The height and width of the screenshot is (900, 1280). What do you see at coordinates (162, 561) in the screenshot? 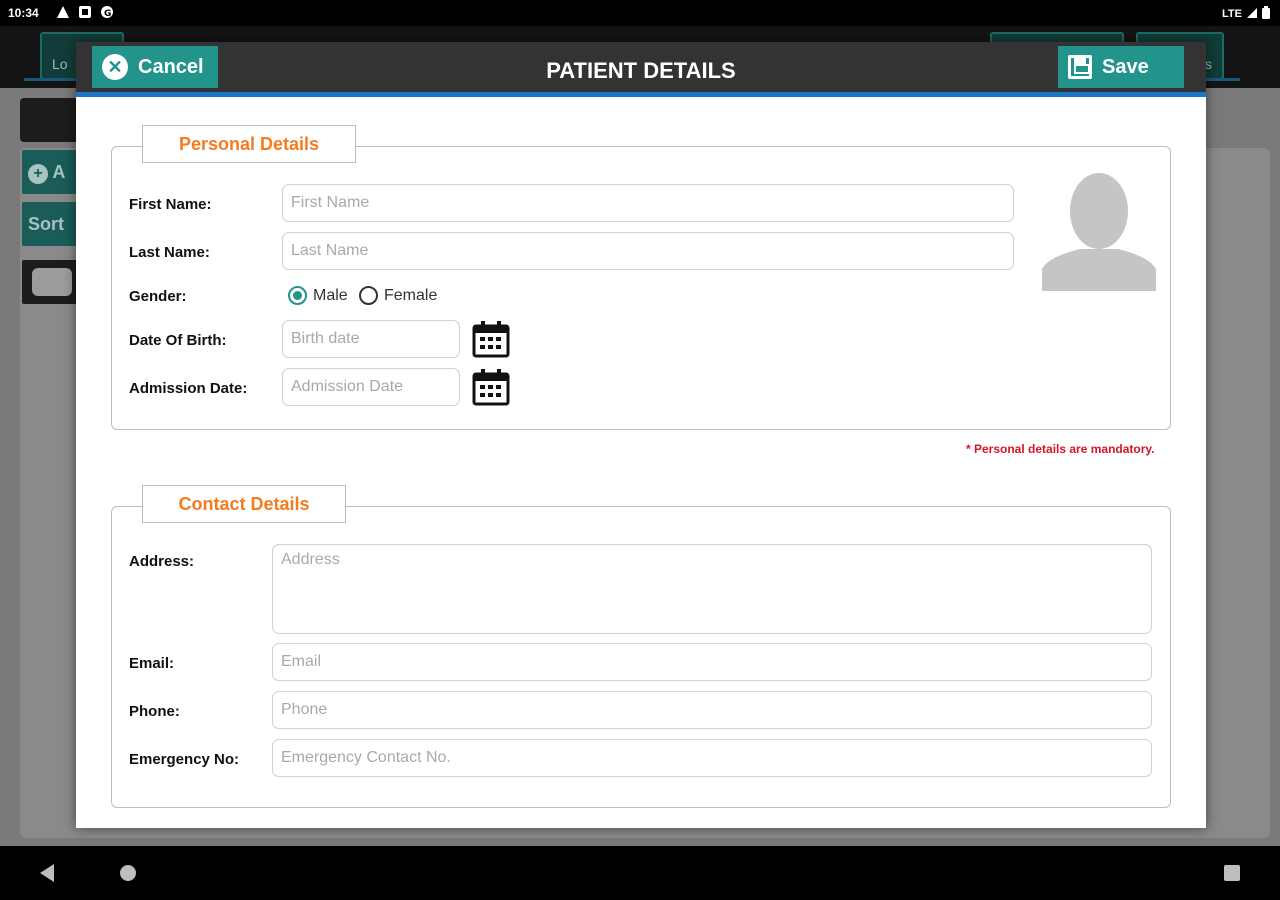
I see `address-label: Address:` at bounding box center [162, 561].